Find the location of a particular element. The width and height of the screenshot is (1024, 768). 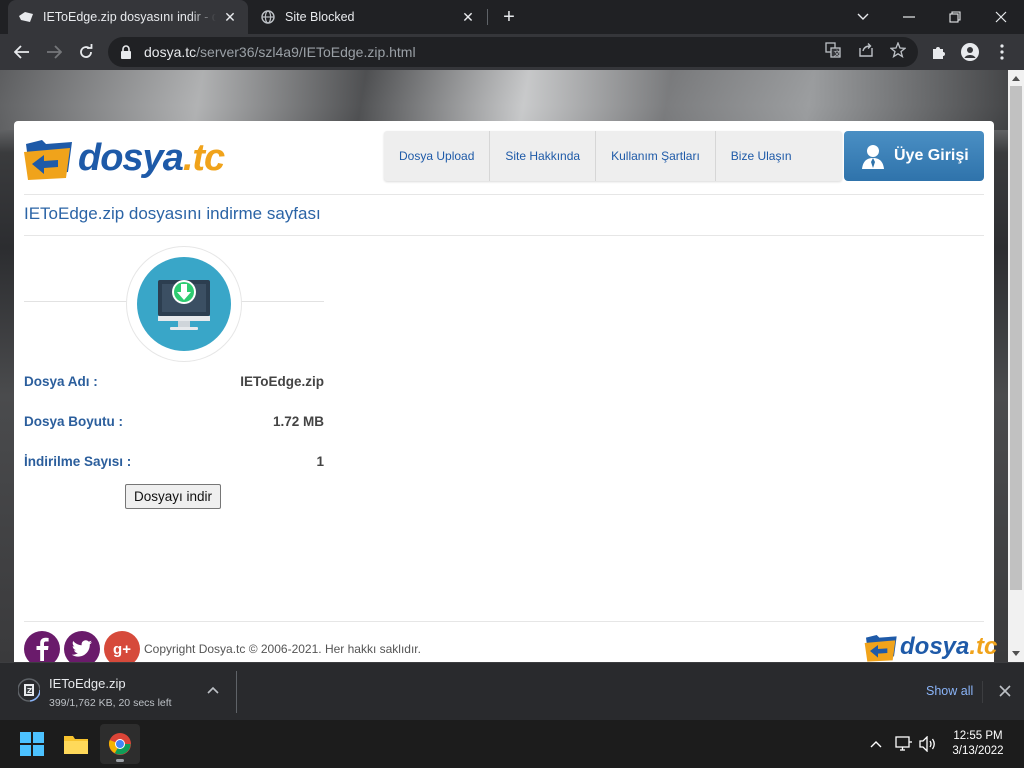

login-label: Üye Girişi is located at coordinates (931, 155).